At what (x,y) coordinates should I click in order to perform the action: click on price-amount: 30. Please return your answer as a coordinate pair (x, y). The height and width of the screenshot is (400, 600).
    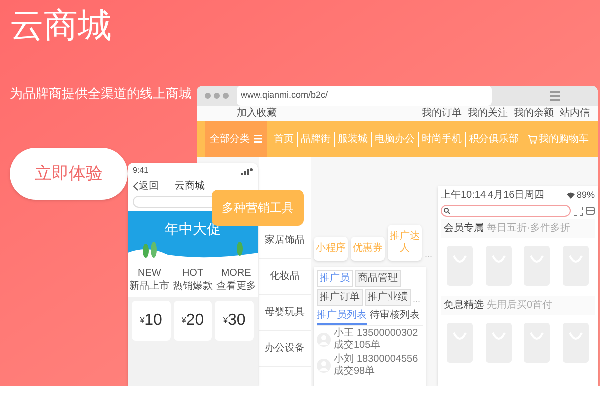
    Looking at the image, I should click on (237, 321).